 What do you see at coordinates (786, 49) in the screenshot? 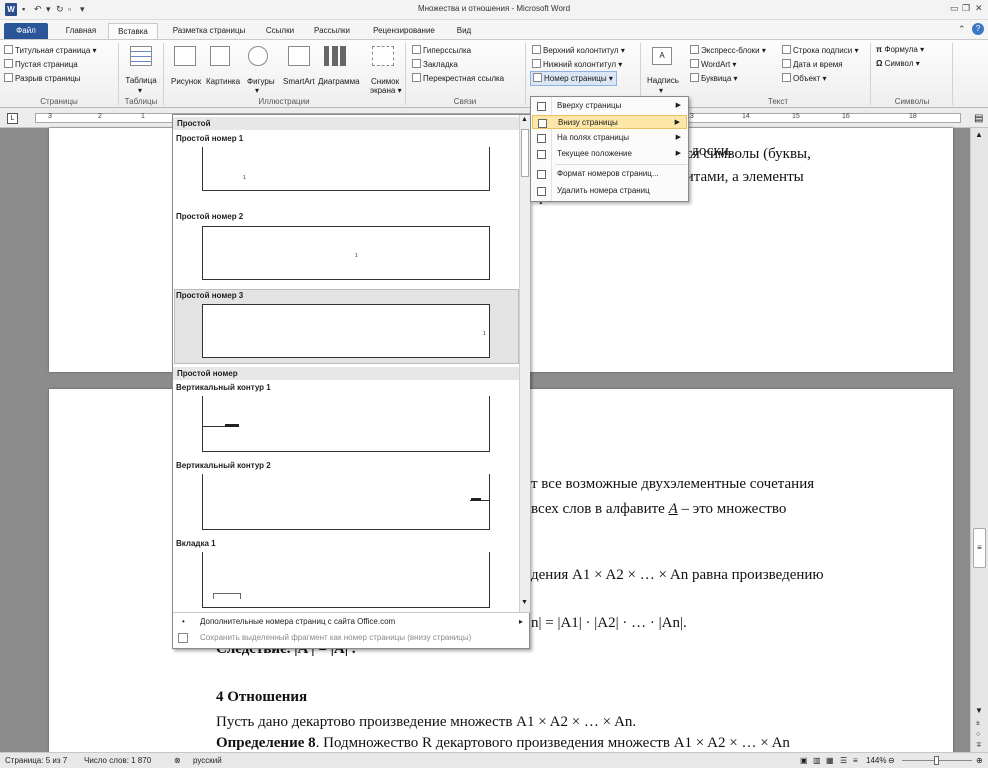
I see `signature-icon` at bounding box center [786, 49].